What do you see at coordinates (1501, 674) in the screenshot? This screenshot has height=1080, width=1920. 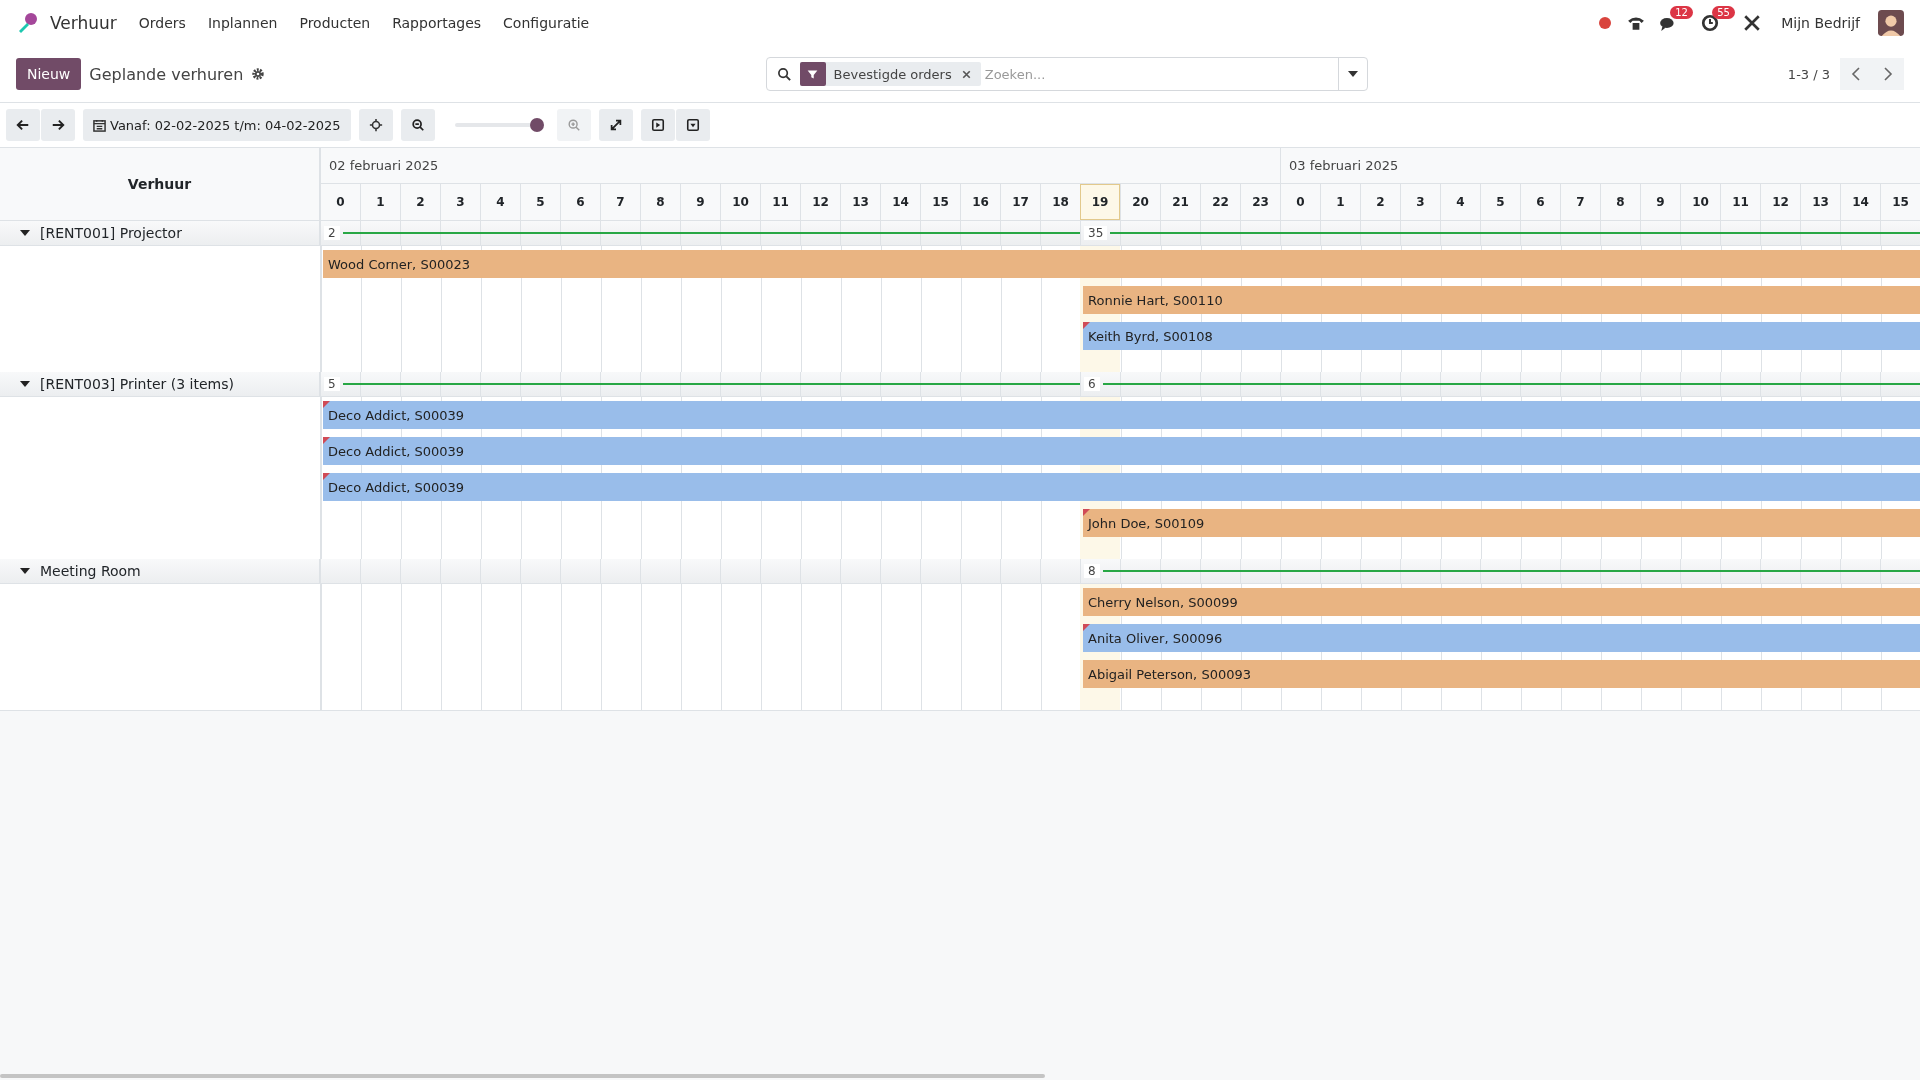 I see `rental-pill: Abigail Peterson, S00093` at bounding box center [1501, 674].